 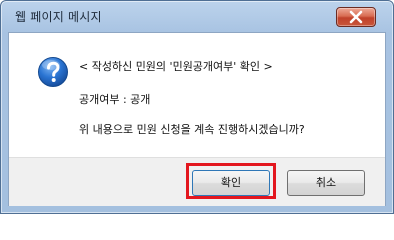 I want to click on close-icon, so click(x=356, y=17).